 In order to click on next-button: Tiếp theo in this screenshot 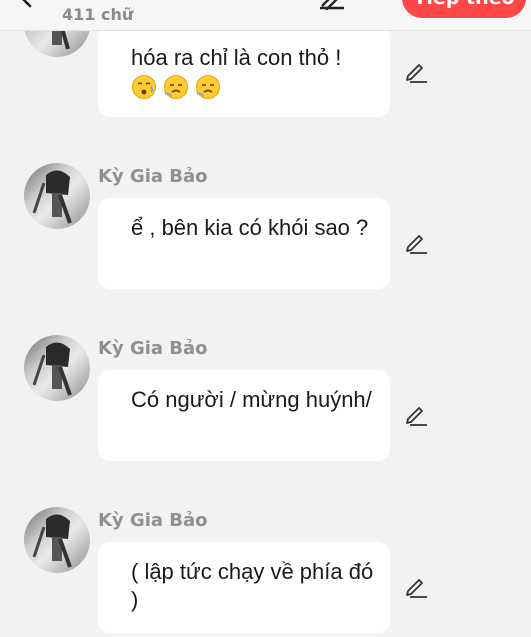, I will do `click(464, 9)`.